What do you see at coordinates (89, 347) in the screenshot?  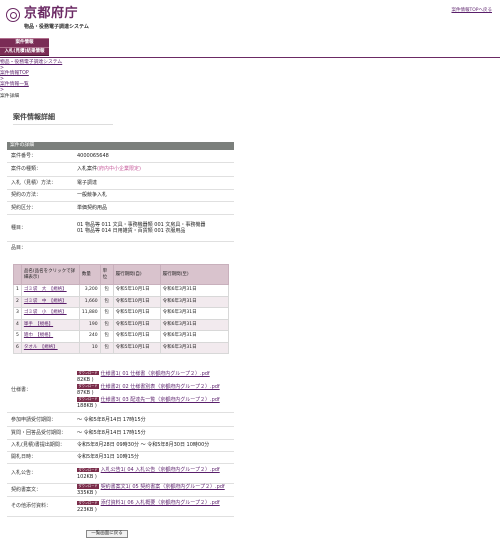 I see `item-qty: 10` at bounding box center [89, 347].